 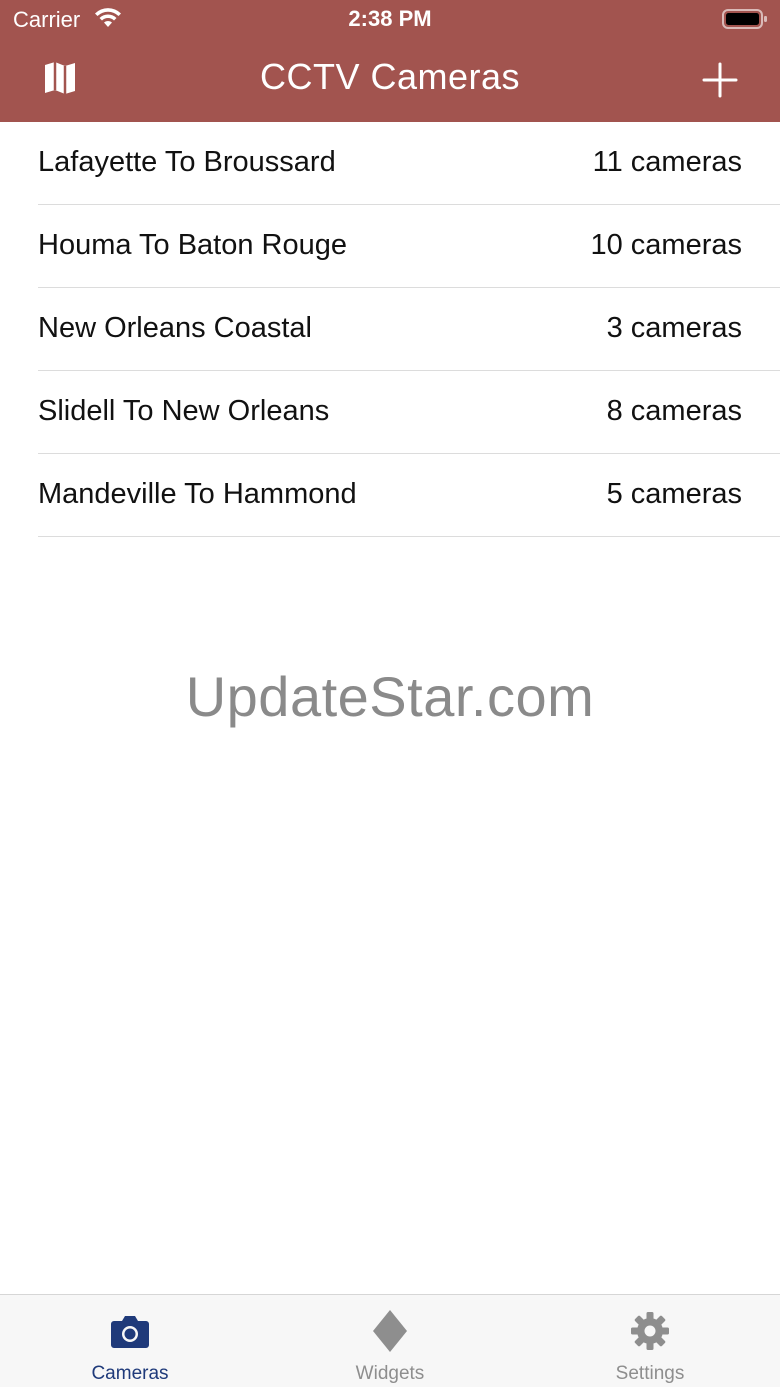 I want to click on tab-settings: Settings, so click(x=650, y=1341).